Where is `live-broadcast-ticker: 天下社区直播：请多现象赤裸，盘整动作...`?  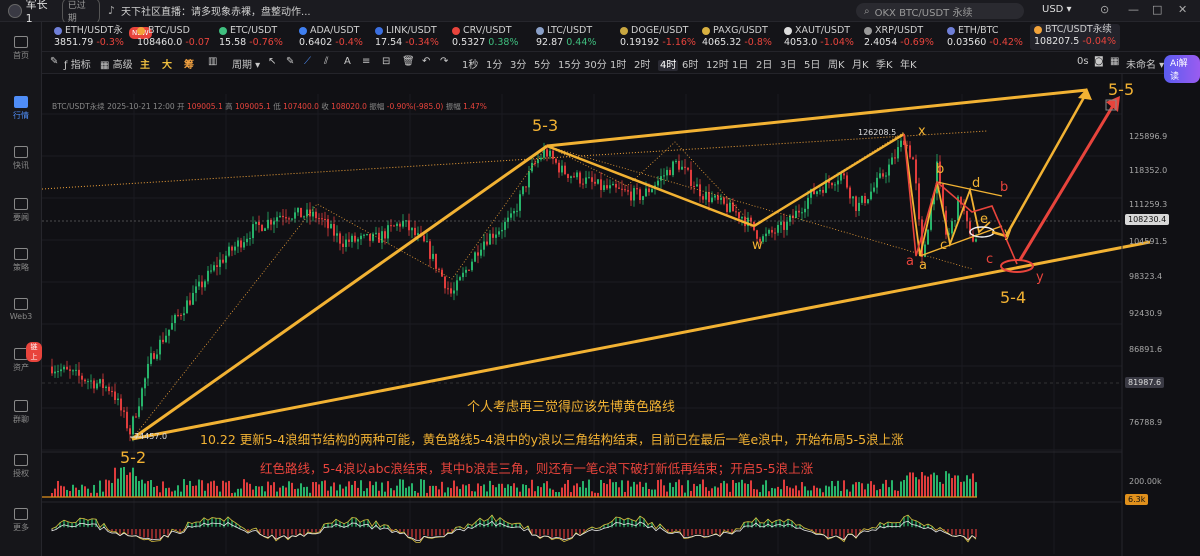
live-broadcast-ticker: 天下社区直播：请多现象赤裸，盘整动作... is located at coordinates (216, 10).